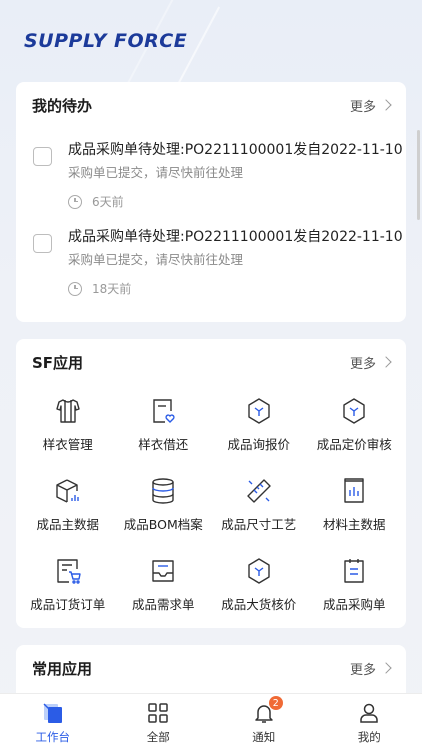  What do you see at coordinates (106, 41) in the screenshot?
I see `brand-logo: SUPPLY FORCE` at bounding box center [106, 41].